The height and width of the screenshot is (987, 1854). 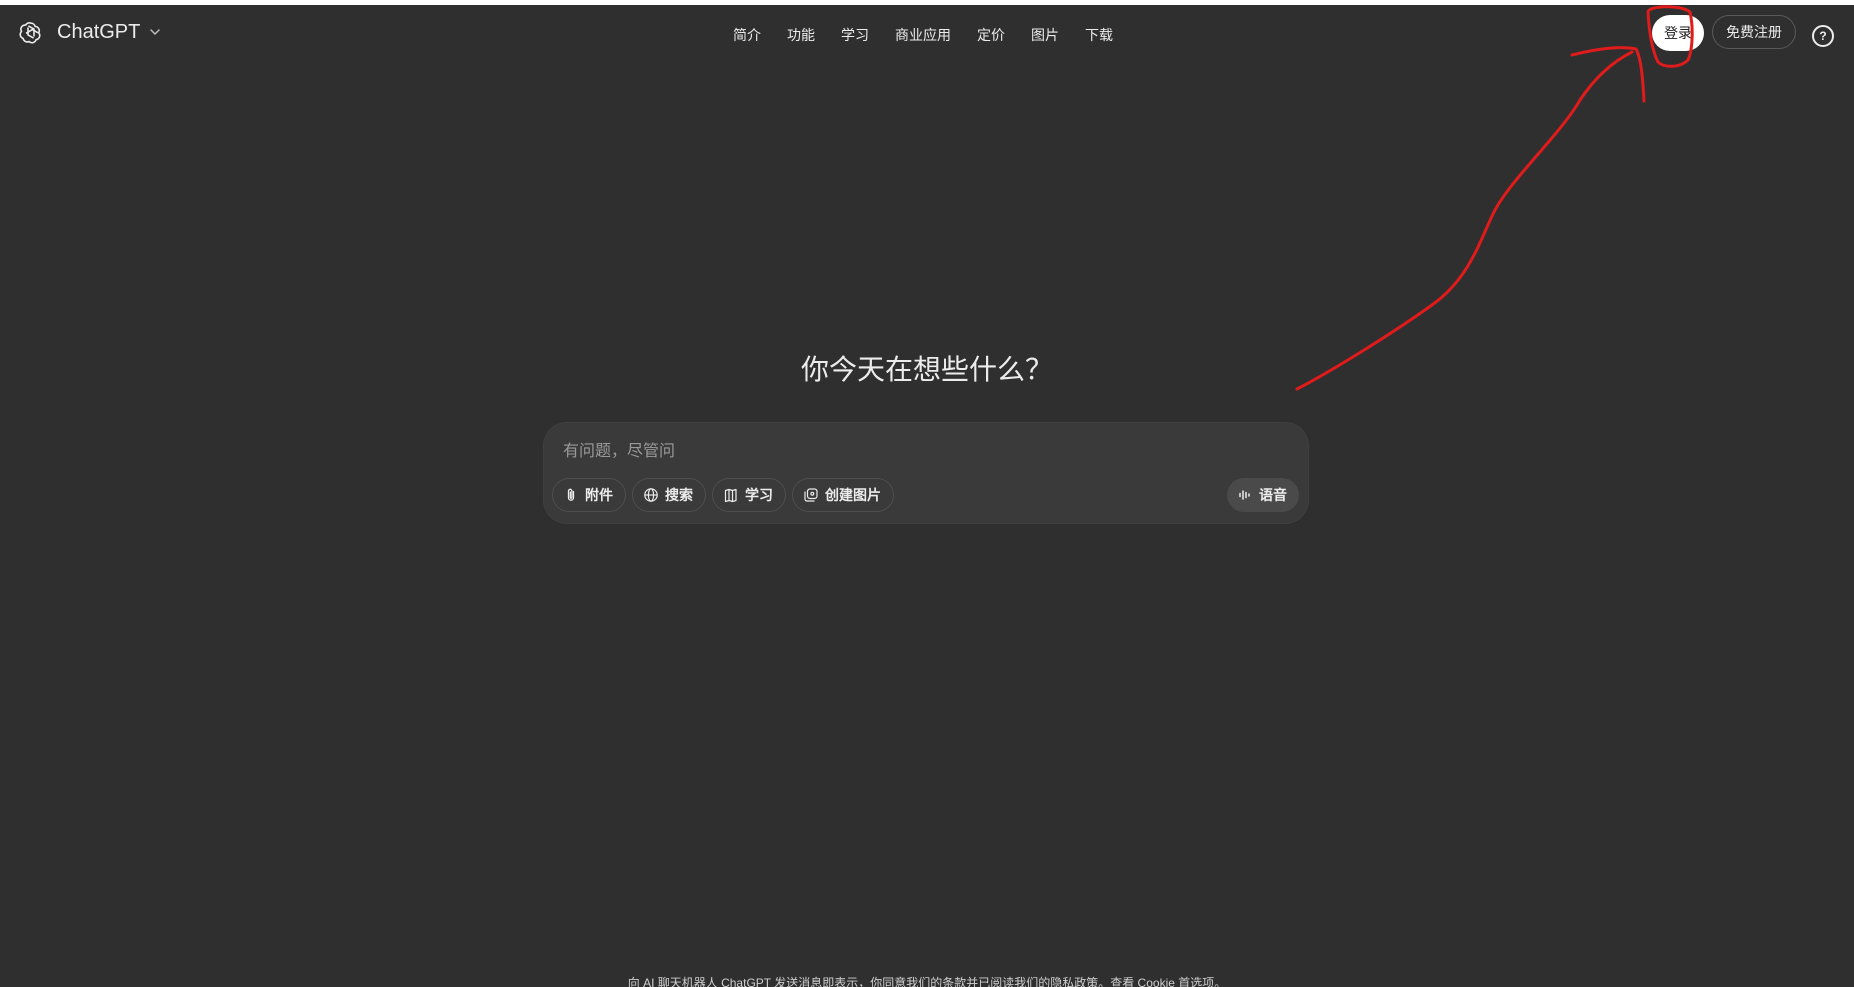 I want to click on nav-link-business: 商业应用, so click(x=923, y=35).